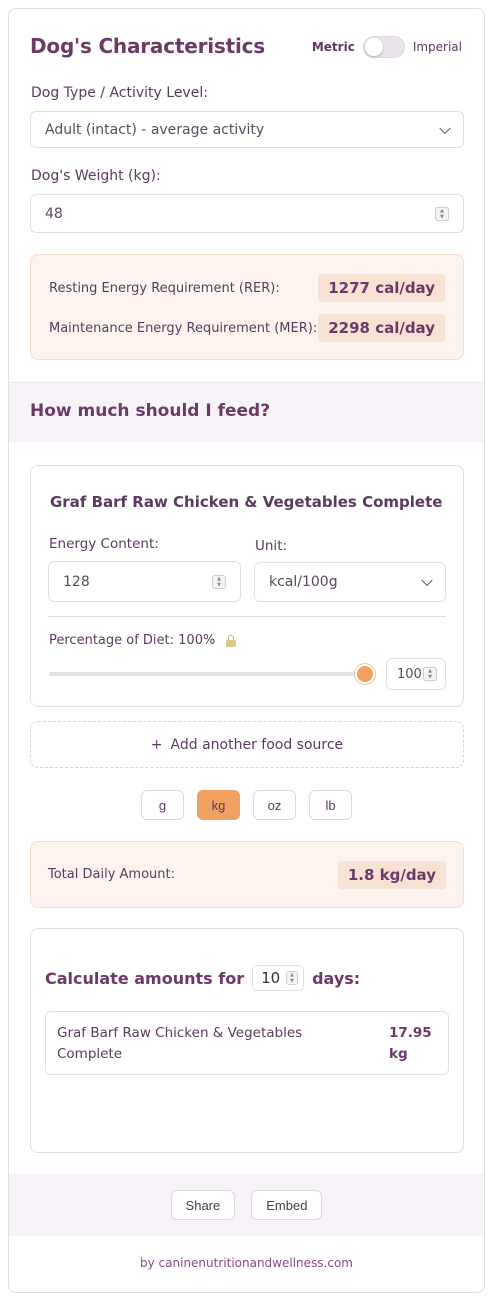 Image resolution: width=492 pixels, height=1302 pixels. Describe the element at coordinates (54, 213) in the screenshot. I see `weight-value: 48` at that location.